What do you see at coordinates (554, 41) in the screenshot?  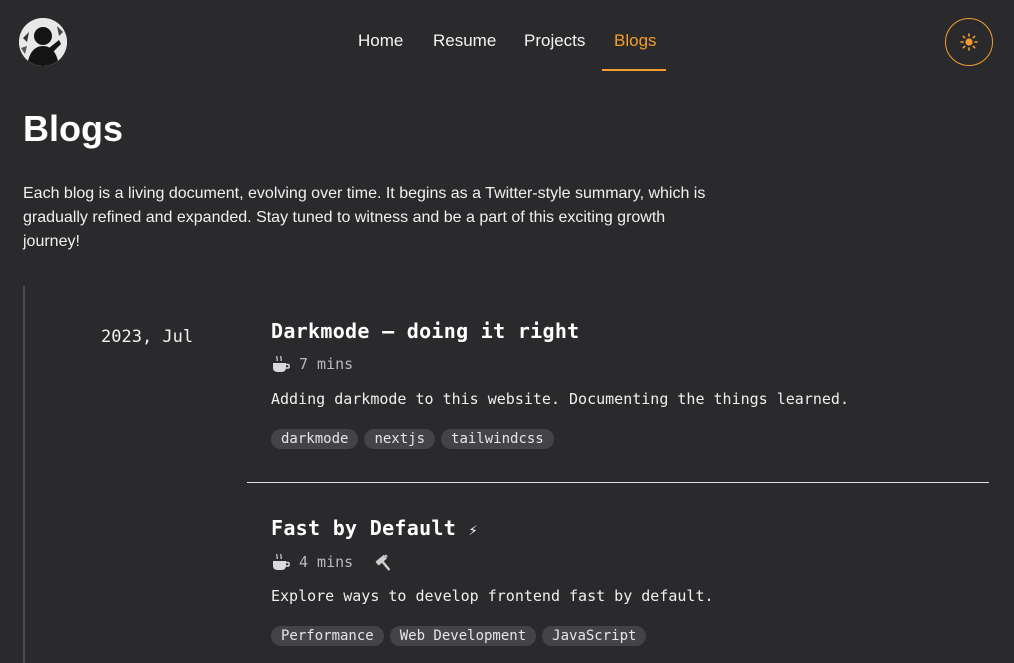 I see `nav-projects-link: Projects` at bounding box center [554, 41].